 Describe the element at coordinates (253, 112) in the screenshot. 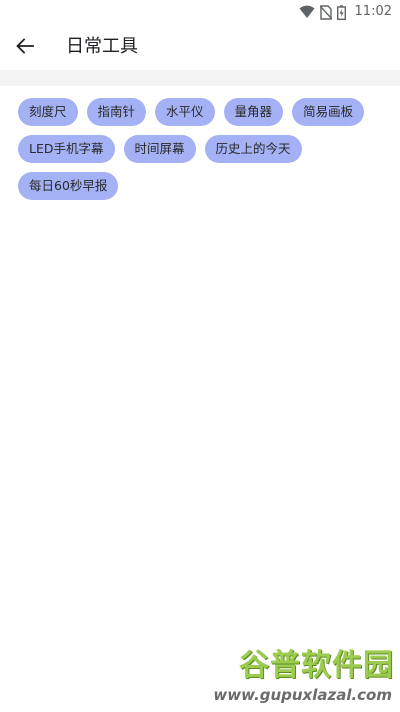

I see `tool-chip-protractor: 量角器` at that location.